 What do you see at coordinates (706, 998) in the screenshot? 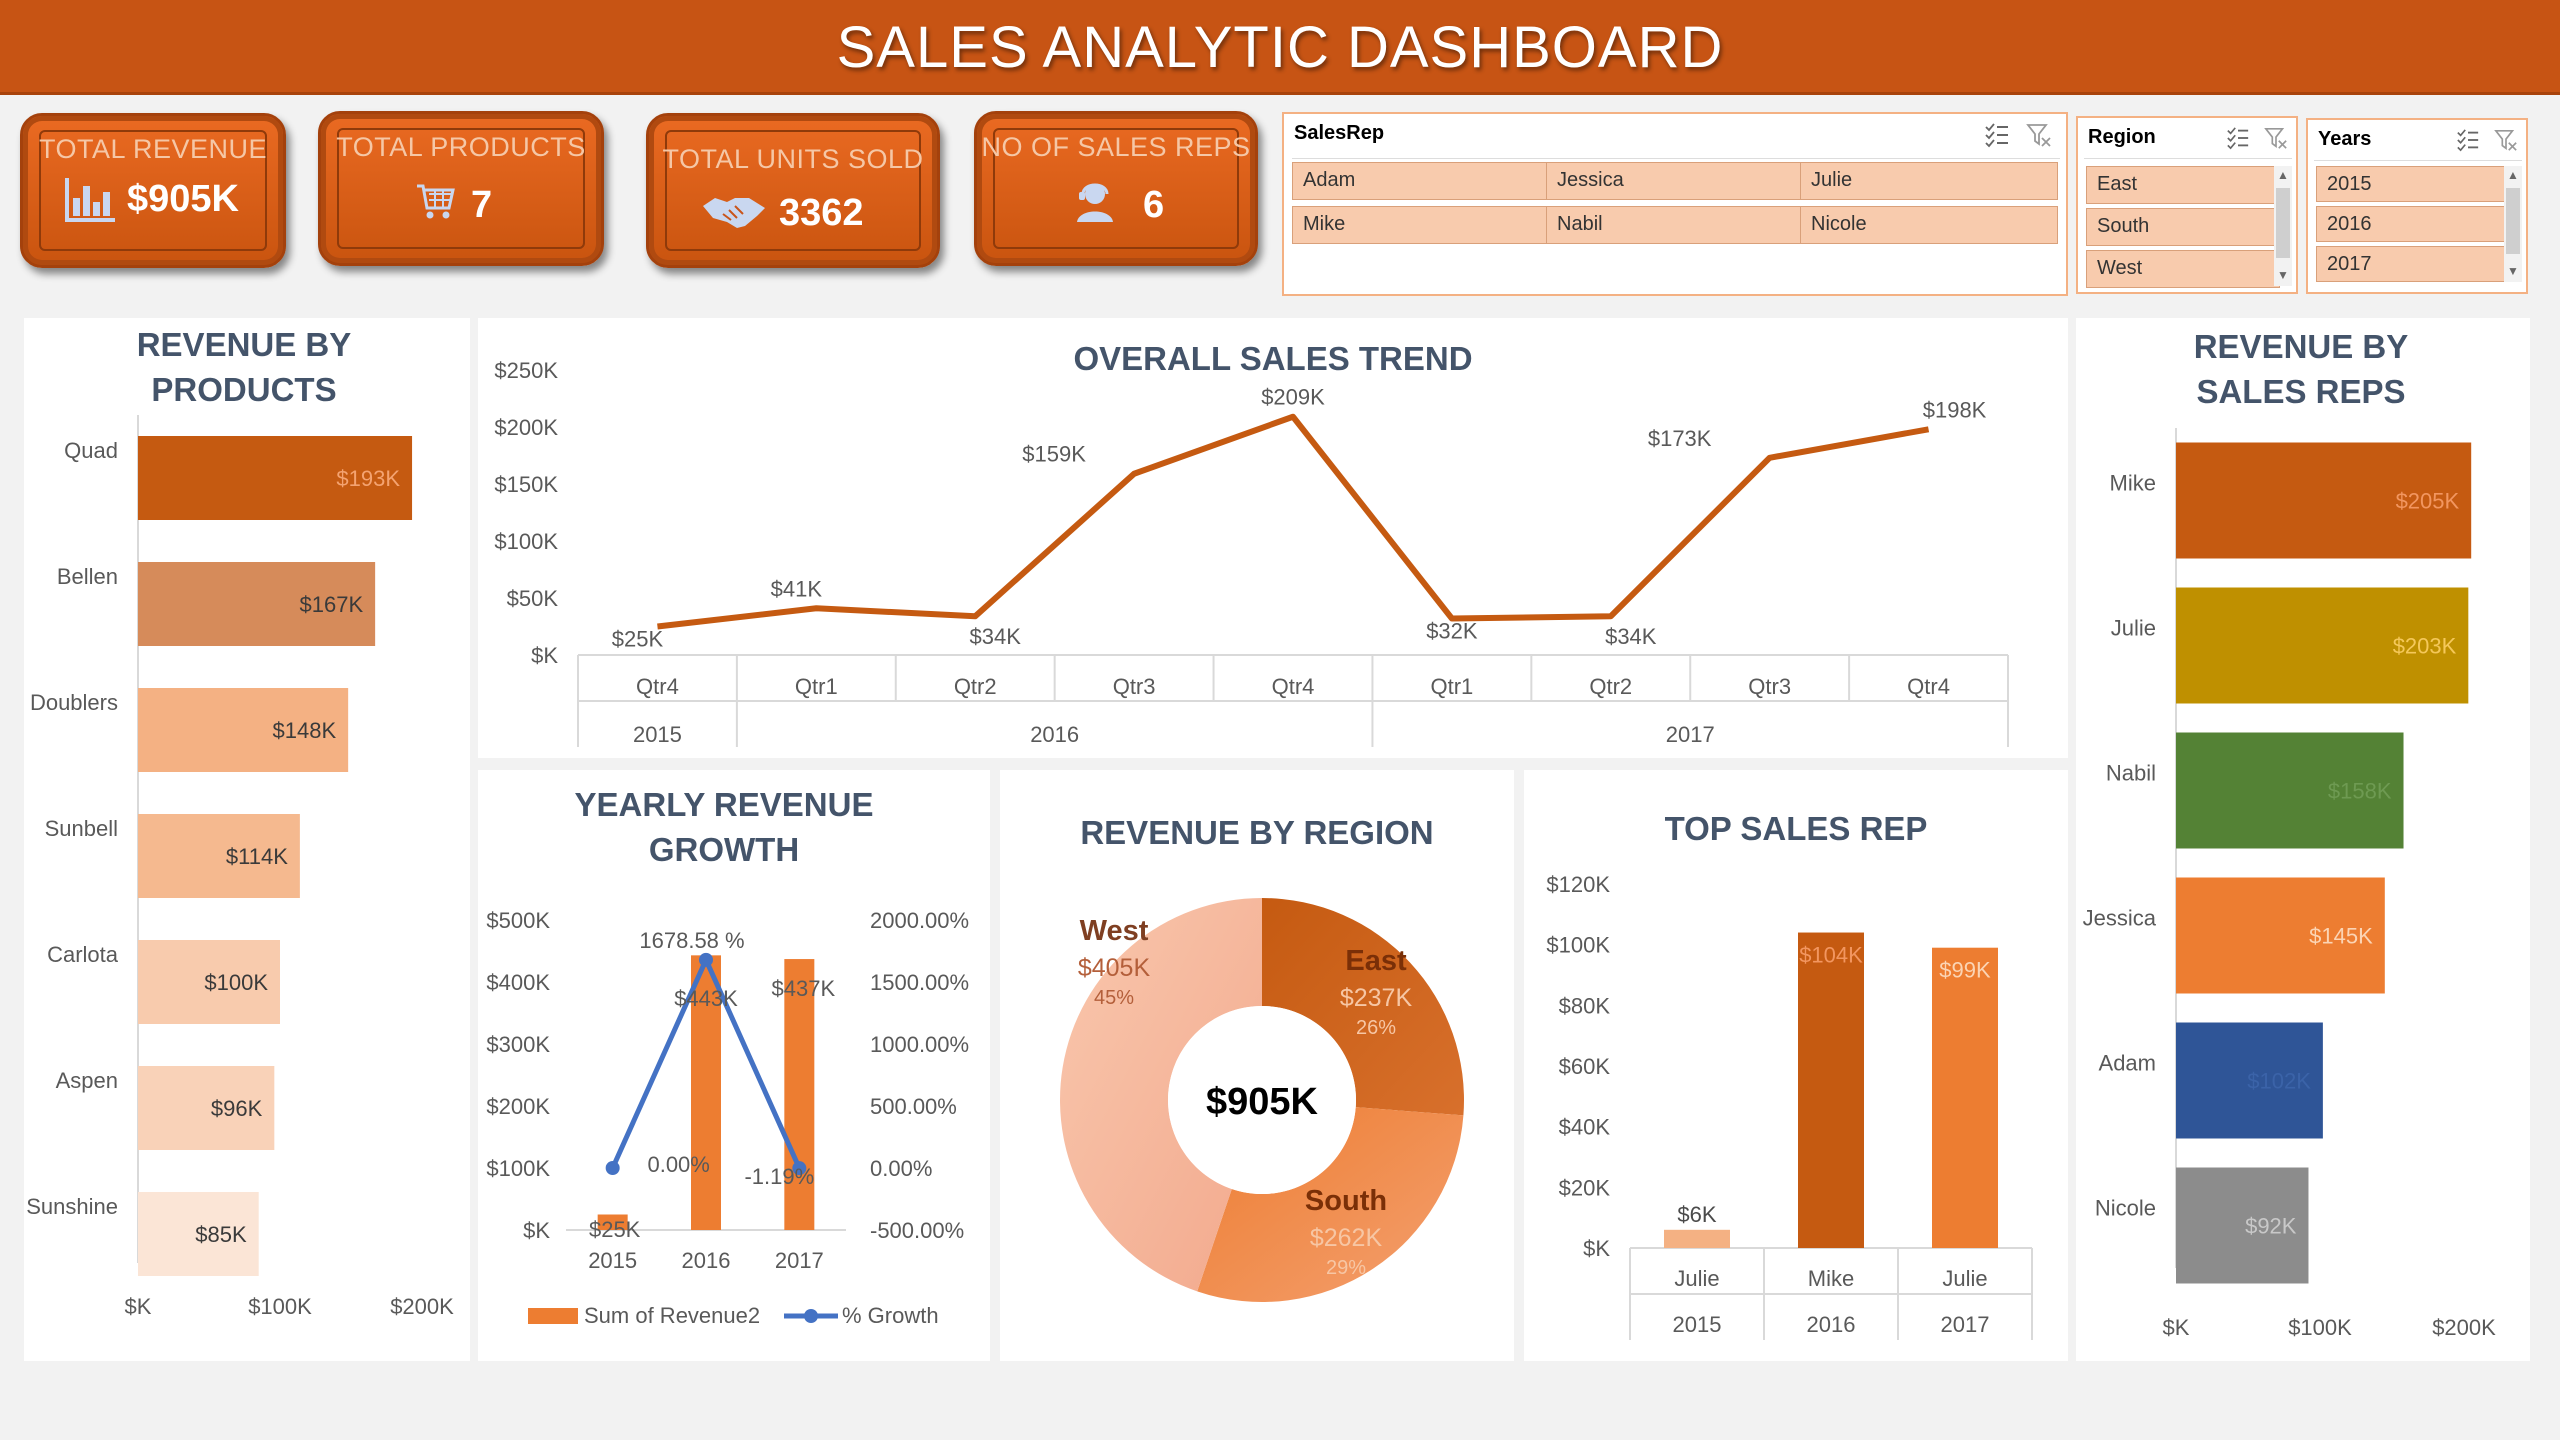
I see `data-label: $443K` at bounding box center [706, 998].